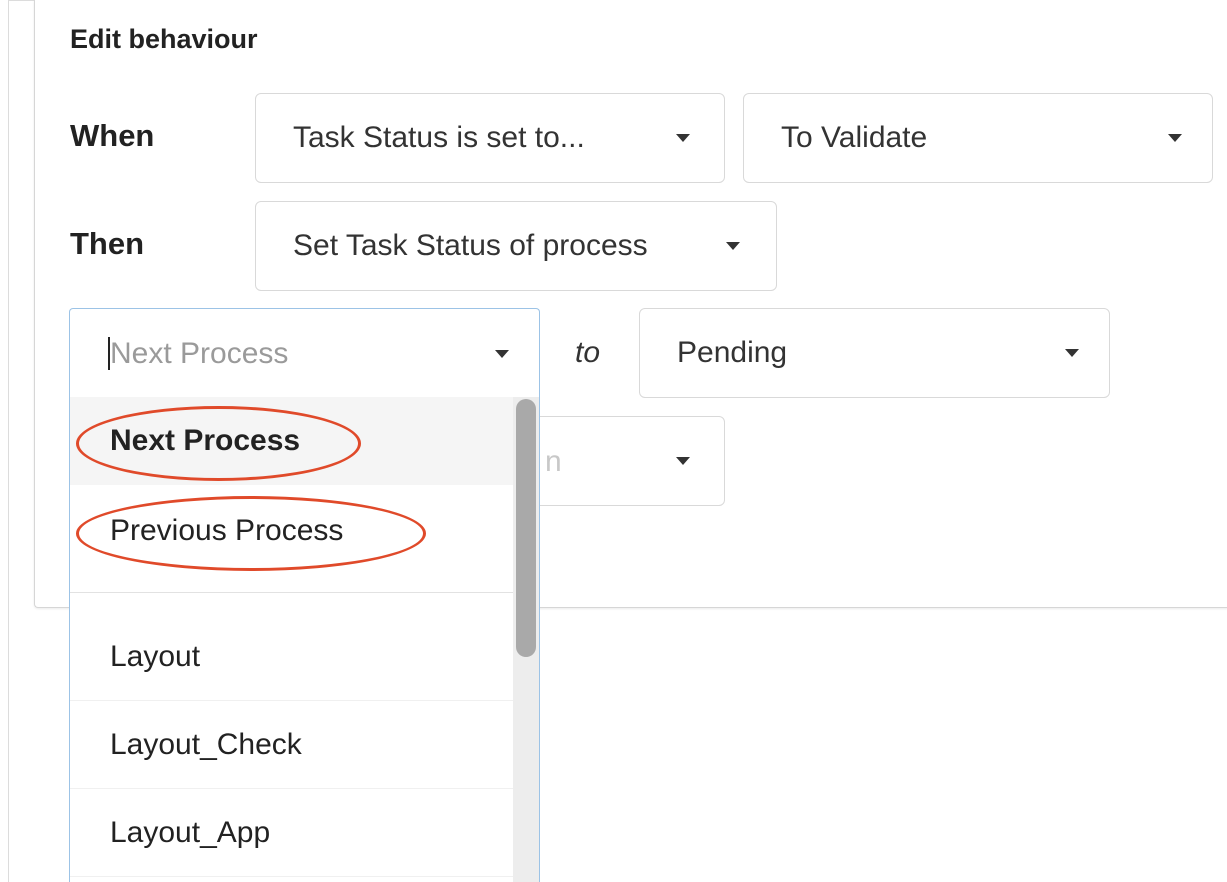 The height and width of the screenshot is (882, 1227). What do you see at coordinates (526, 528) in the screenshot?
I see `scrollbar-thumb` at bounding box center [526, 528].